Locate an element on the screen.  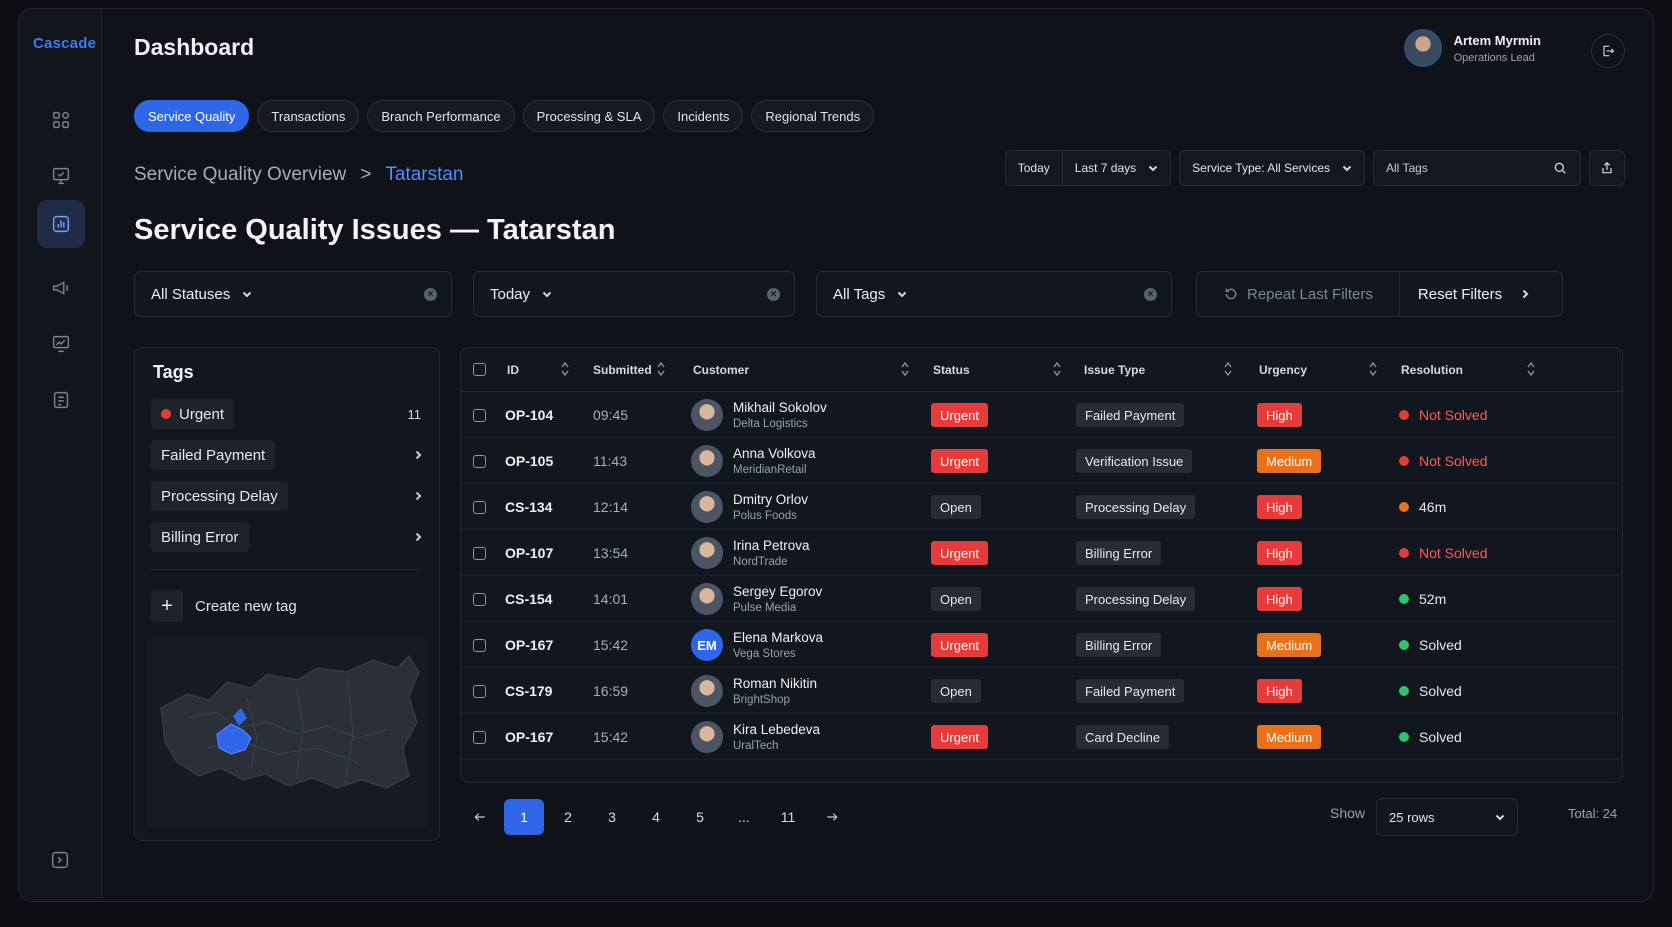
page-5-button: 5 is located at coordinates (700, 817).